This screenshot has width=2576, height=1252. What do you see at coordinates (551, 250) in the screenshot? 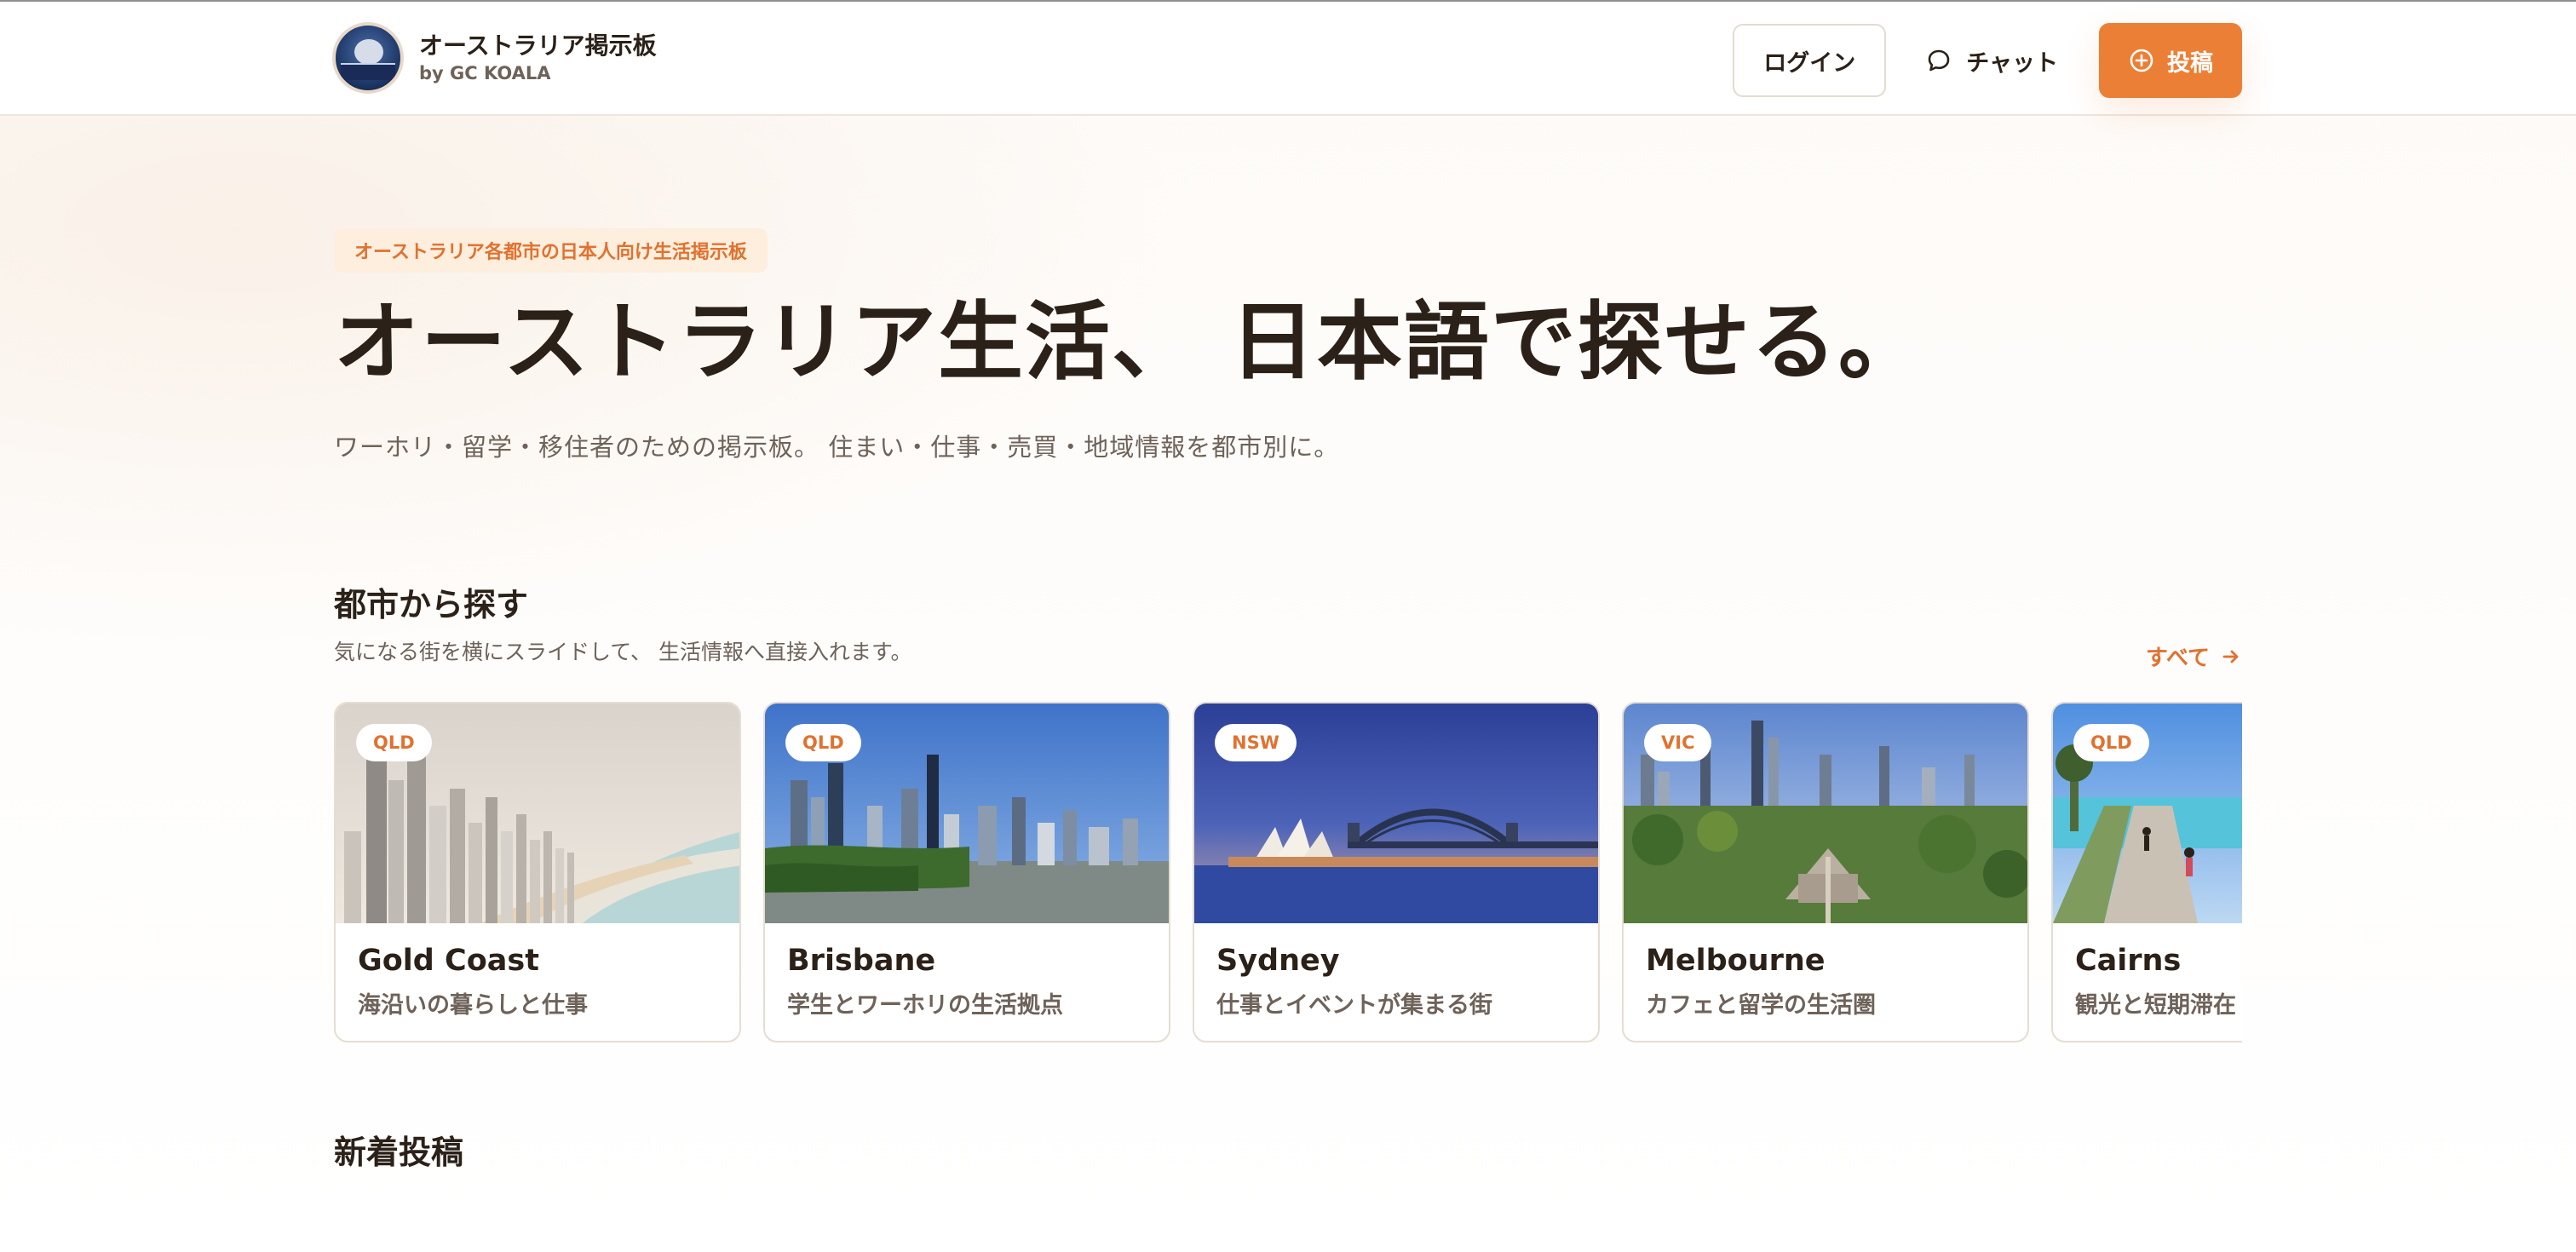
I see `hero-badge: オーストラリア各都市の日本人向け生活掲示板` at bounding box center [551, 250].